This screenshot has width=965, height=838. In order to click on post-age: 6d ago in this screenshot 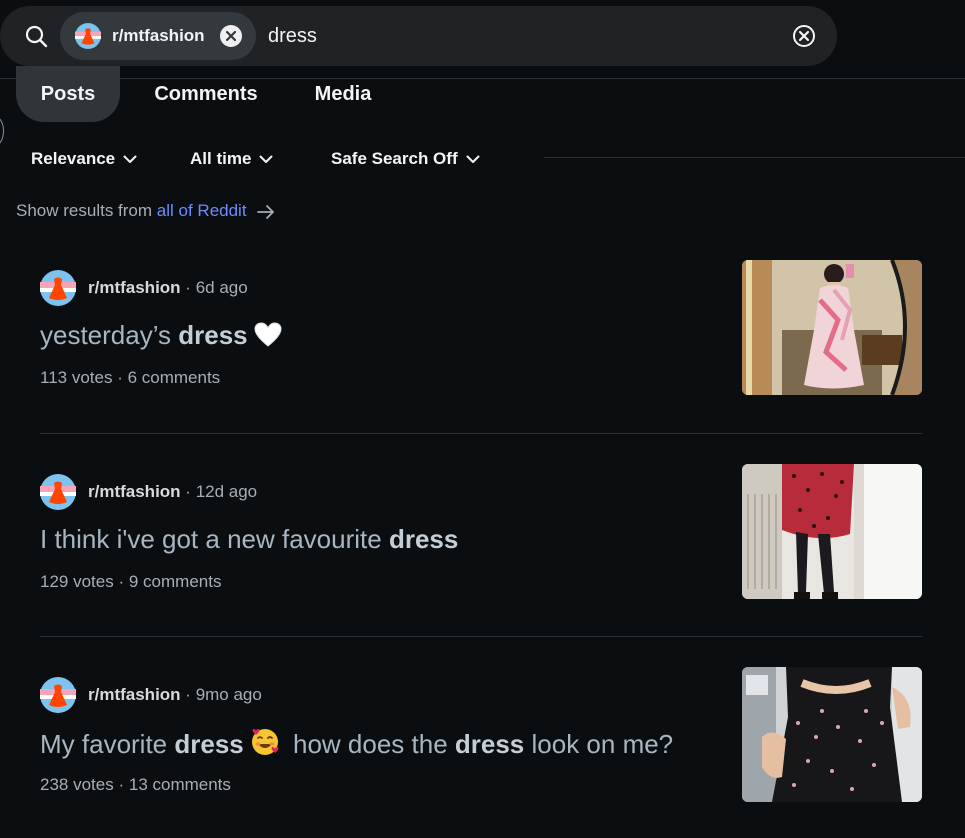, I will do `click(221, 287)`.